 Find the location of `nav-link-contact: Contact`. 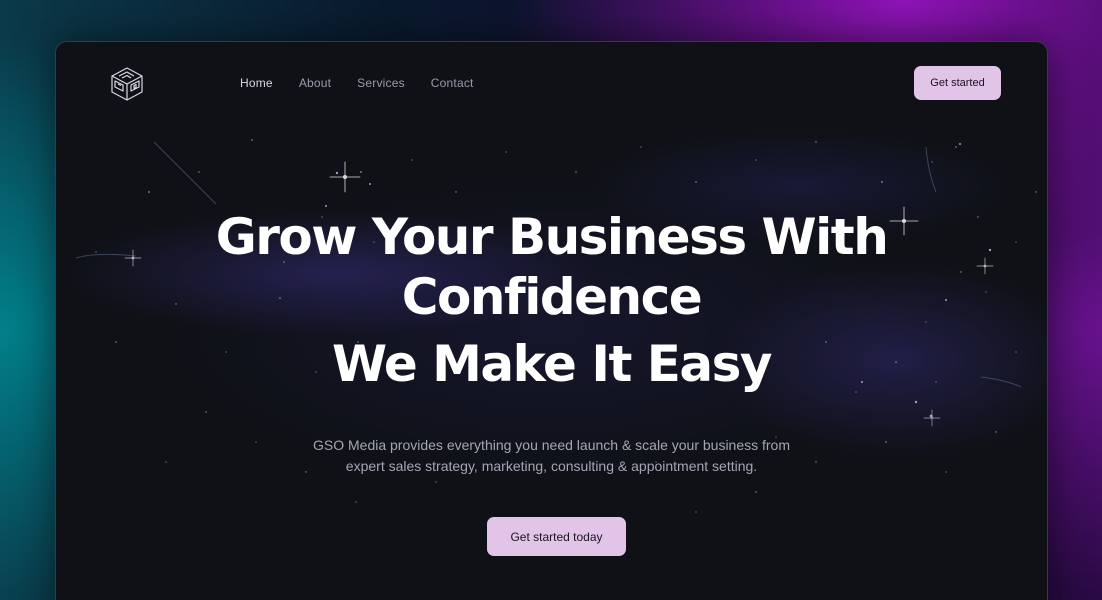

nav-link-contact: Contact is located at coordinates (452, 83).